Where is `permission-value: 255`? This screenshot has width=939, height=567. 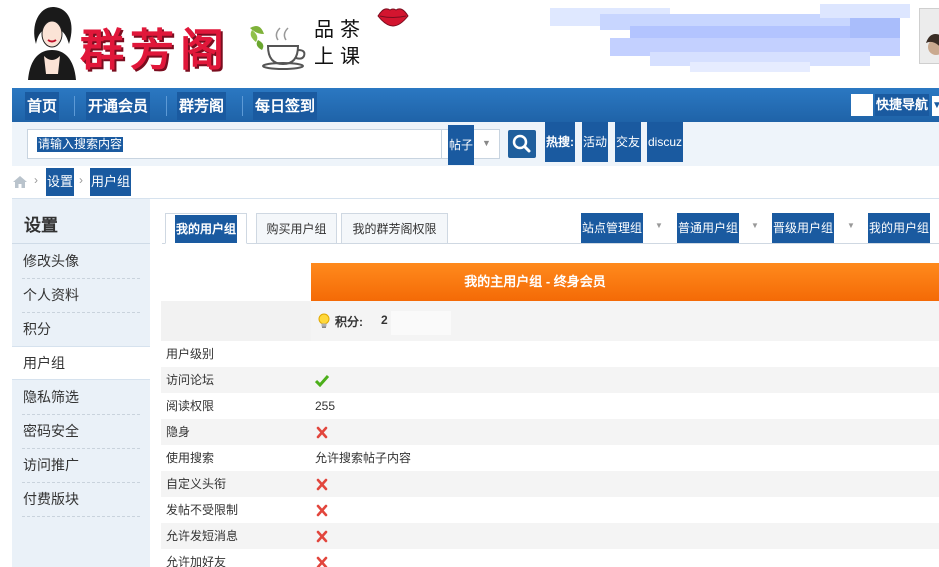
permission-value: 255 is located at coordinates (325, 406).